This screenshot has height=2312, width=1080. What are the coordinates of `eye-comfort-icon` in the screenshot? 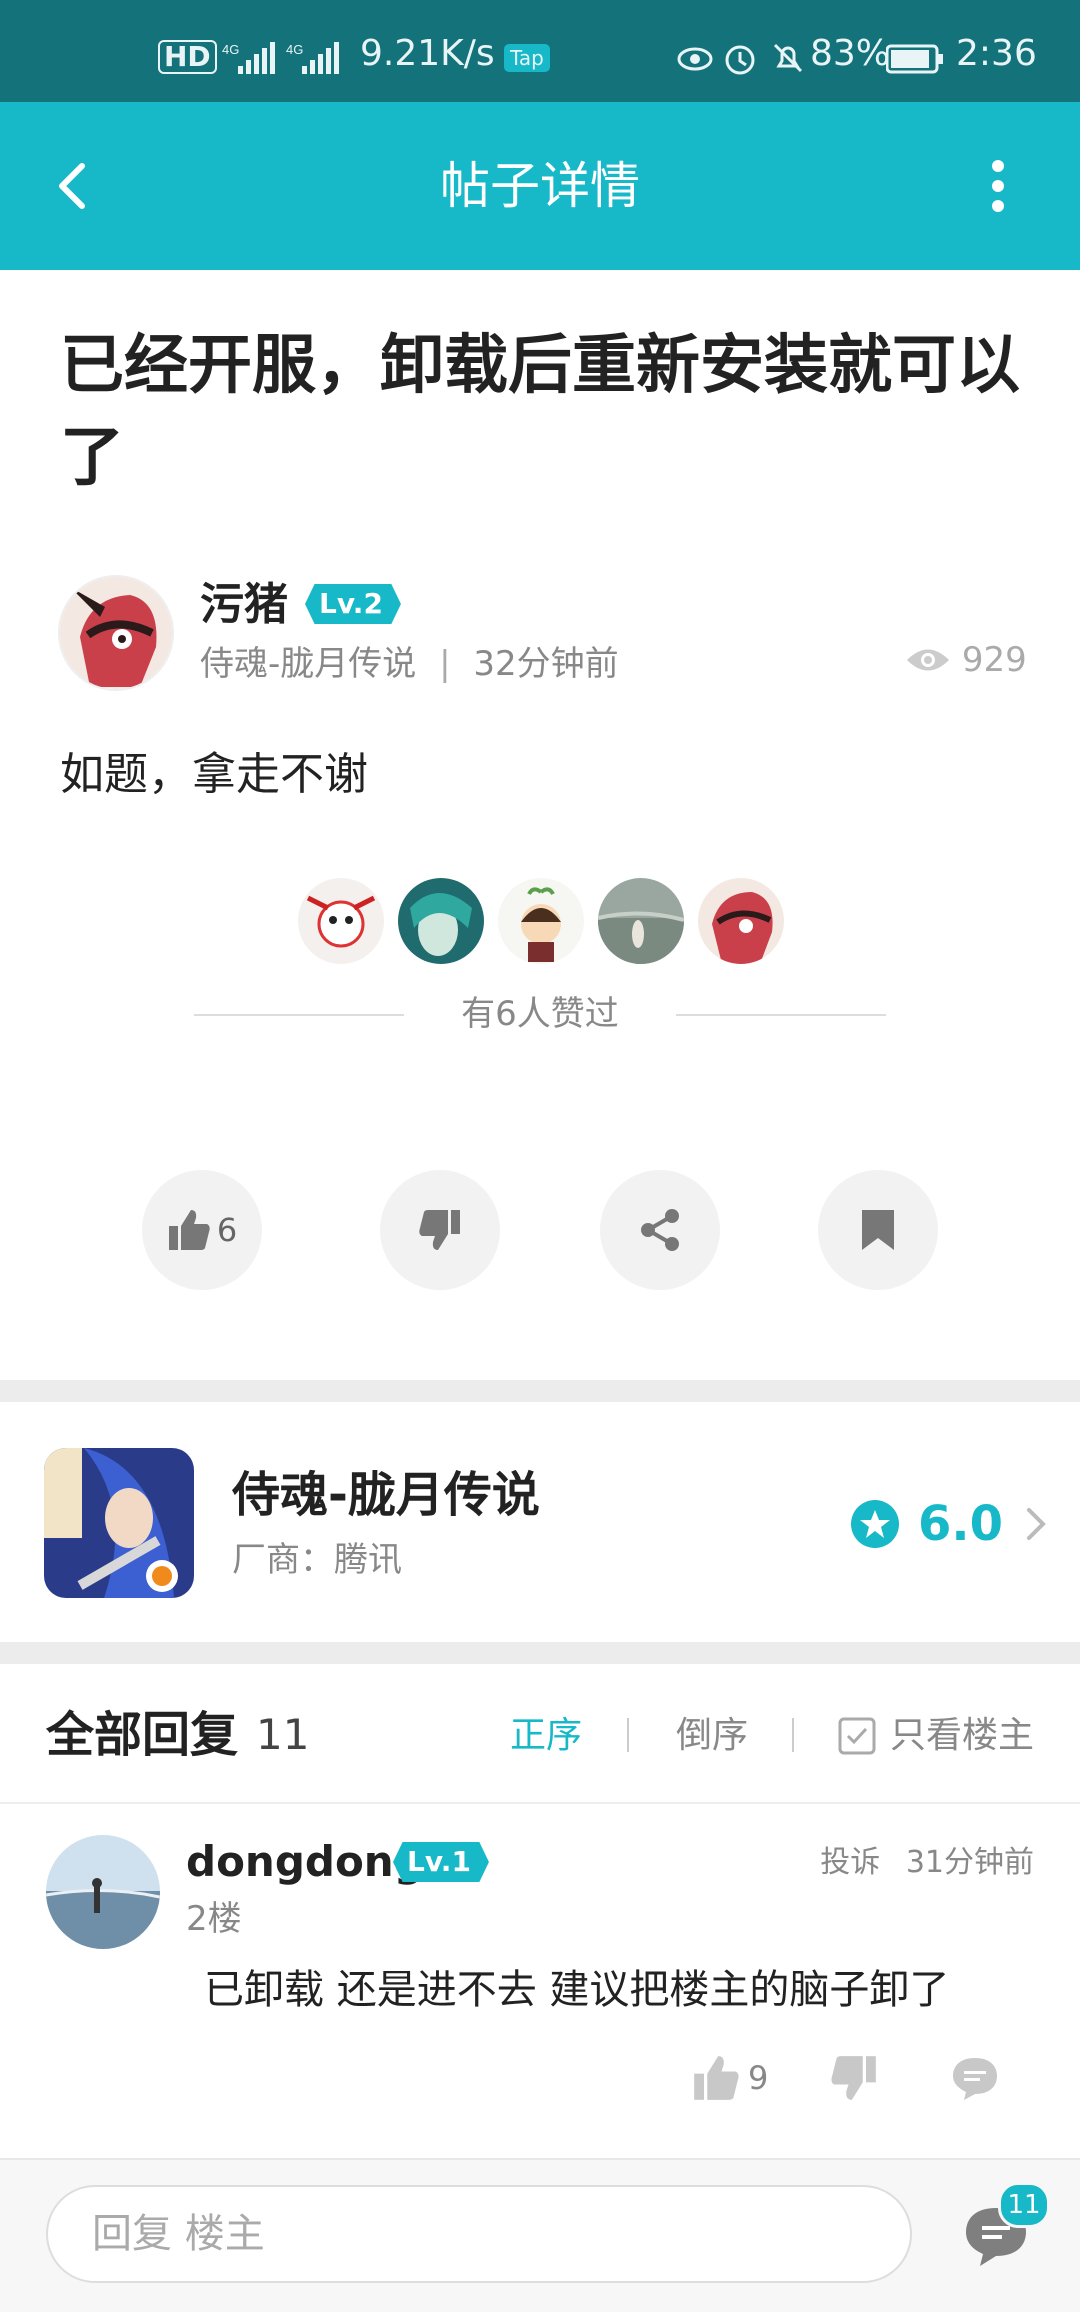 It's located at (695, 59).